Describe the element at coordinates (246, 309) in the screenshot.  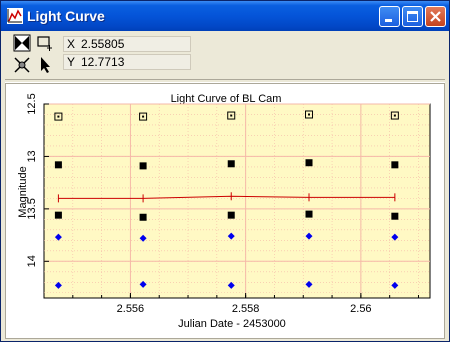
I see `x-tick-label: 2.558` at that location.